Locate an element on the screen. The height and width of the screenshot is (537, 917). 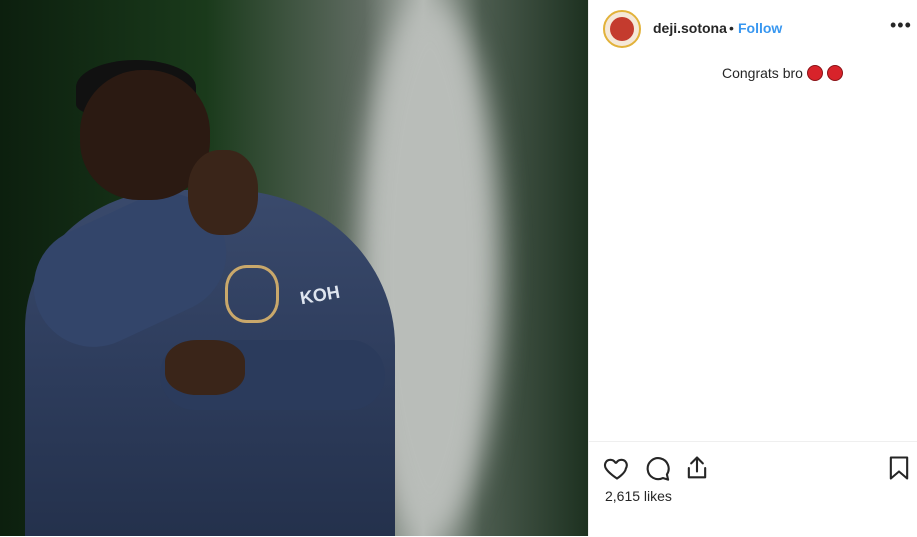
likes-count: 2,615 likes is located at coordinates (638, 496).